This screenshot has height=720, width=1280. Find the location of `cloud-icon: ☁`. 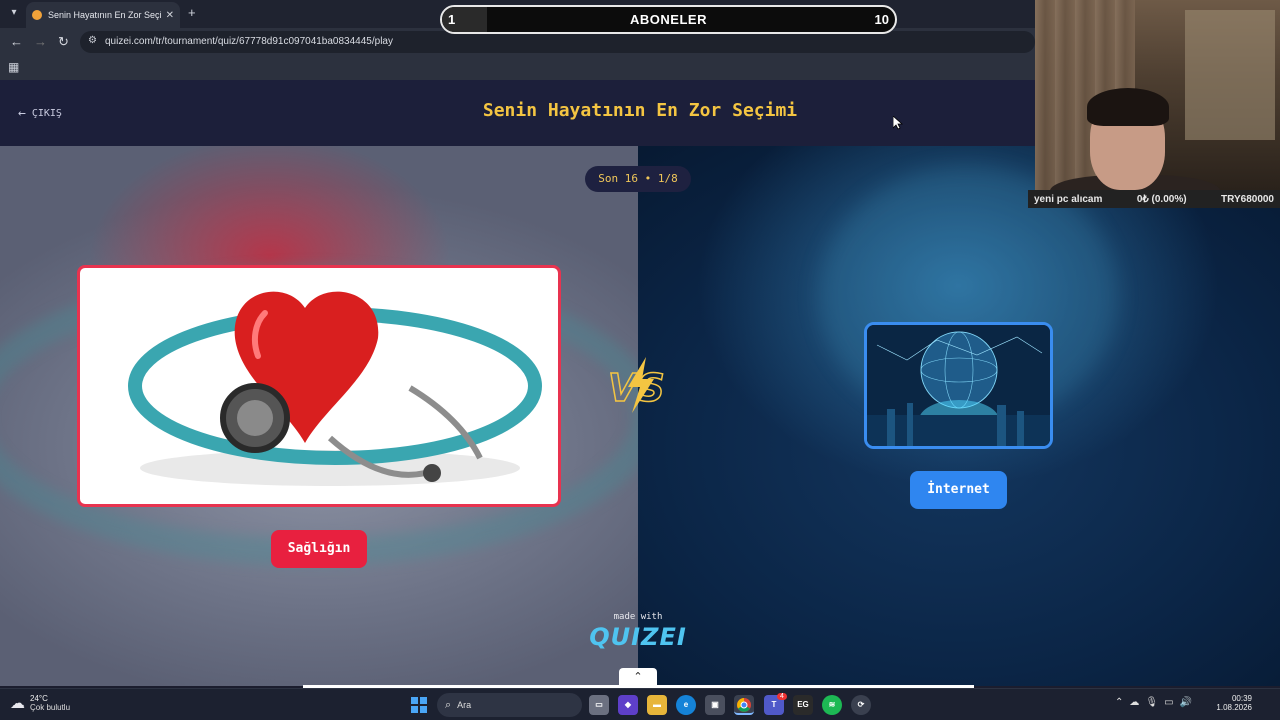

cloud-icon: ☁ is located at coordinates (17, 703).